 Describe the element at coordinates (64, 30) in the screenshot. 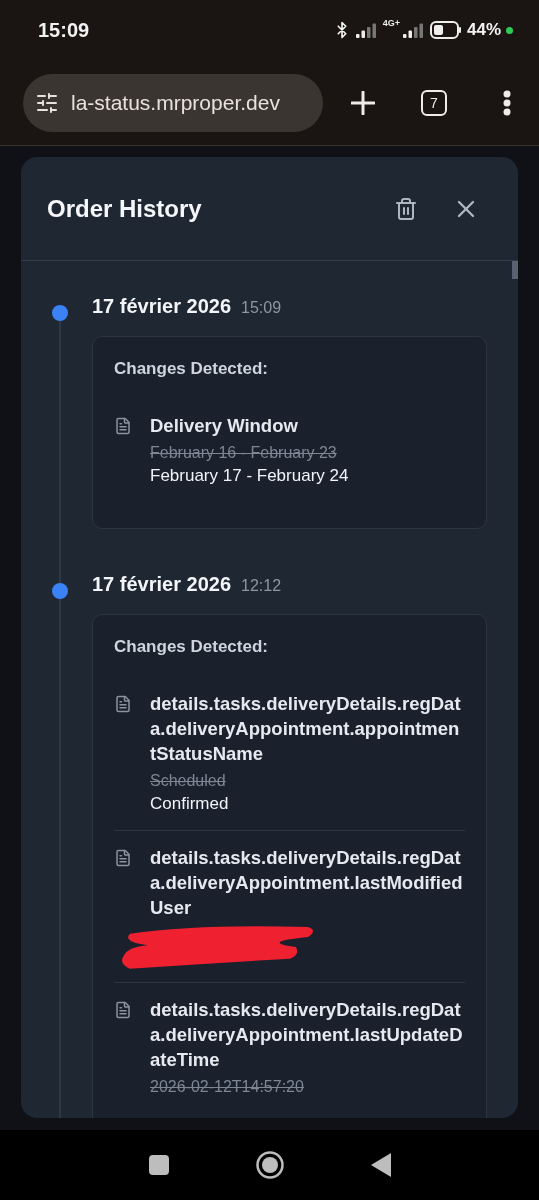

I see `clock-time: 15:09` at that location.